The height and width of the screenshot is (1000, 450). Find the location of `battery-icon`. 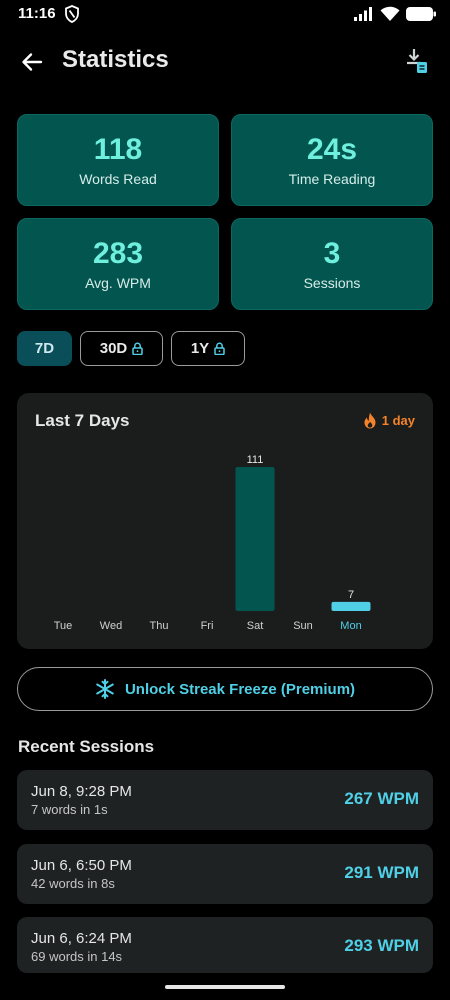

battery-icon is located at coordinates (421, 13).